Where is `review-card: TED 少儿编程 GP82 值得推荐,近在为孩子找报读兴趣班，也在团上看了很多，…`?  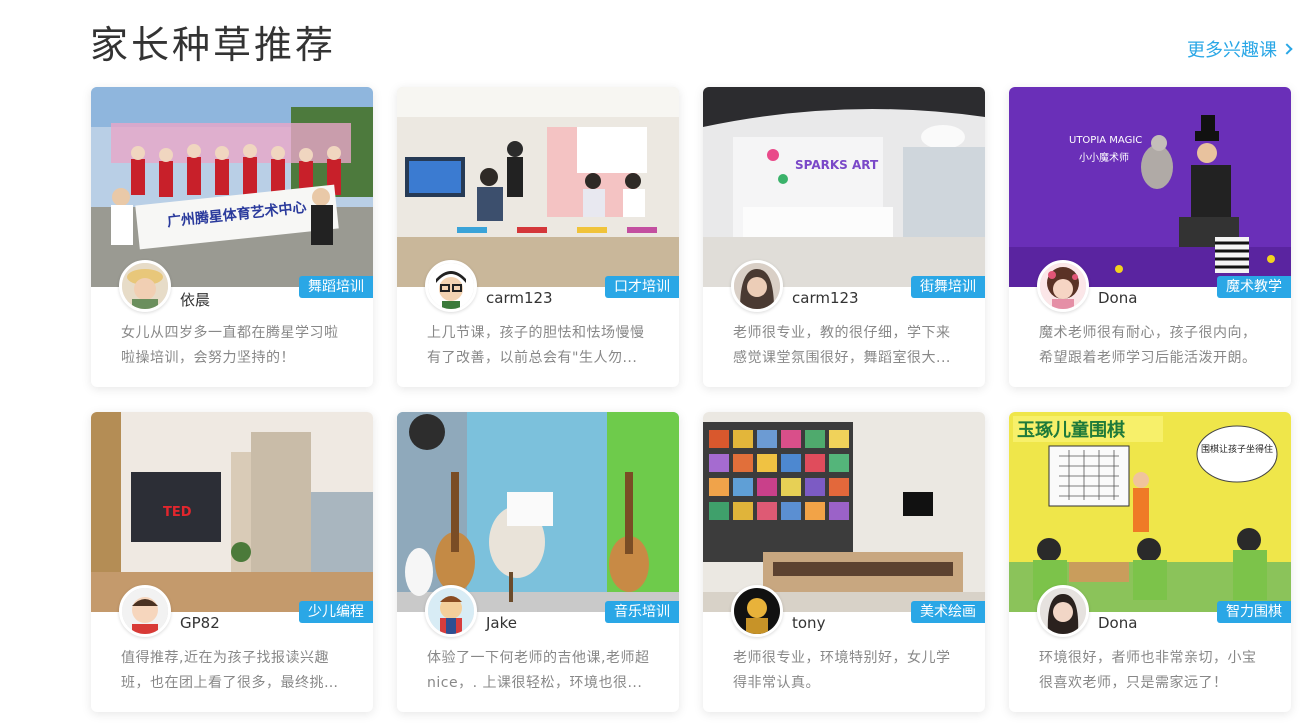
review-card: TED 少儿编程 GP82 值得推荐,近在为孩子找报读兴趣班，也在团上看了很多，… is located at coordinates (232, 562).